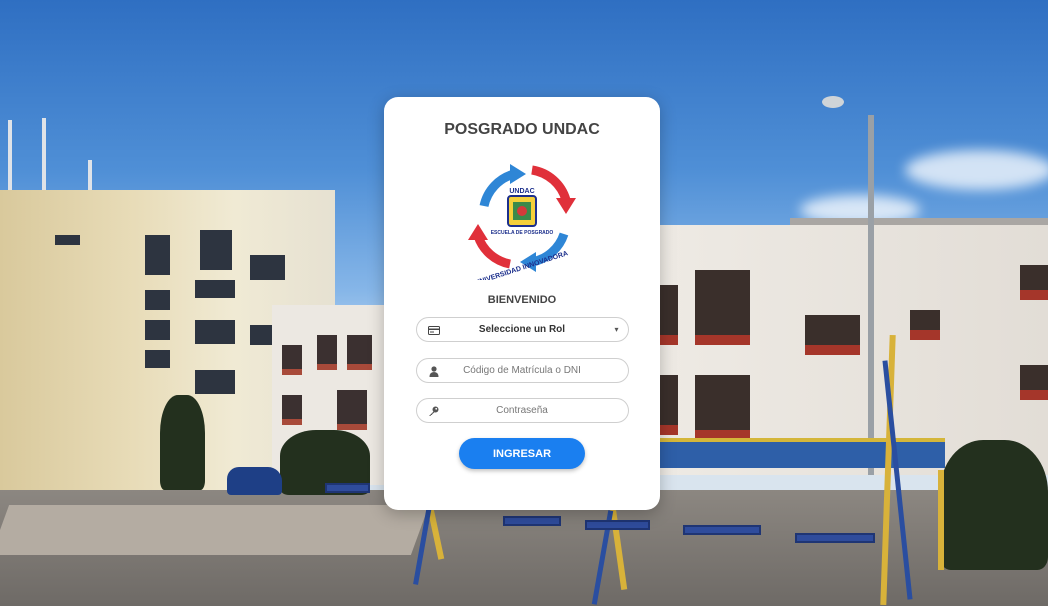 The width and height of the screenshot is (1048, 606). What do you see at coordinates (521, 191) in the screenshot?
I see `svg-text: UNDAC` at bounding box center [521, 191].